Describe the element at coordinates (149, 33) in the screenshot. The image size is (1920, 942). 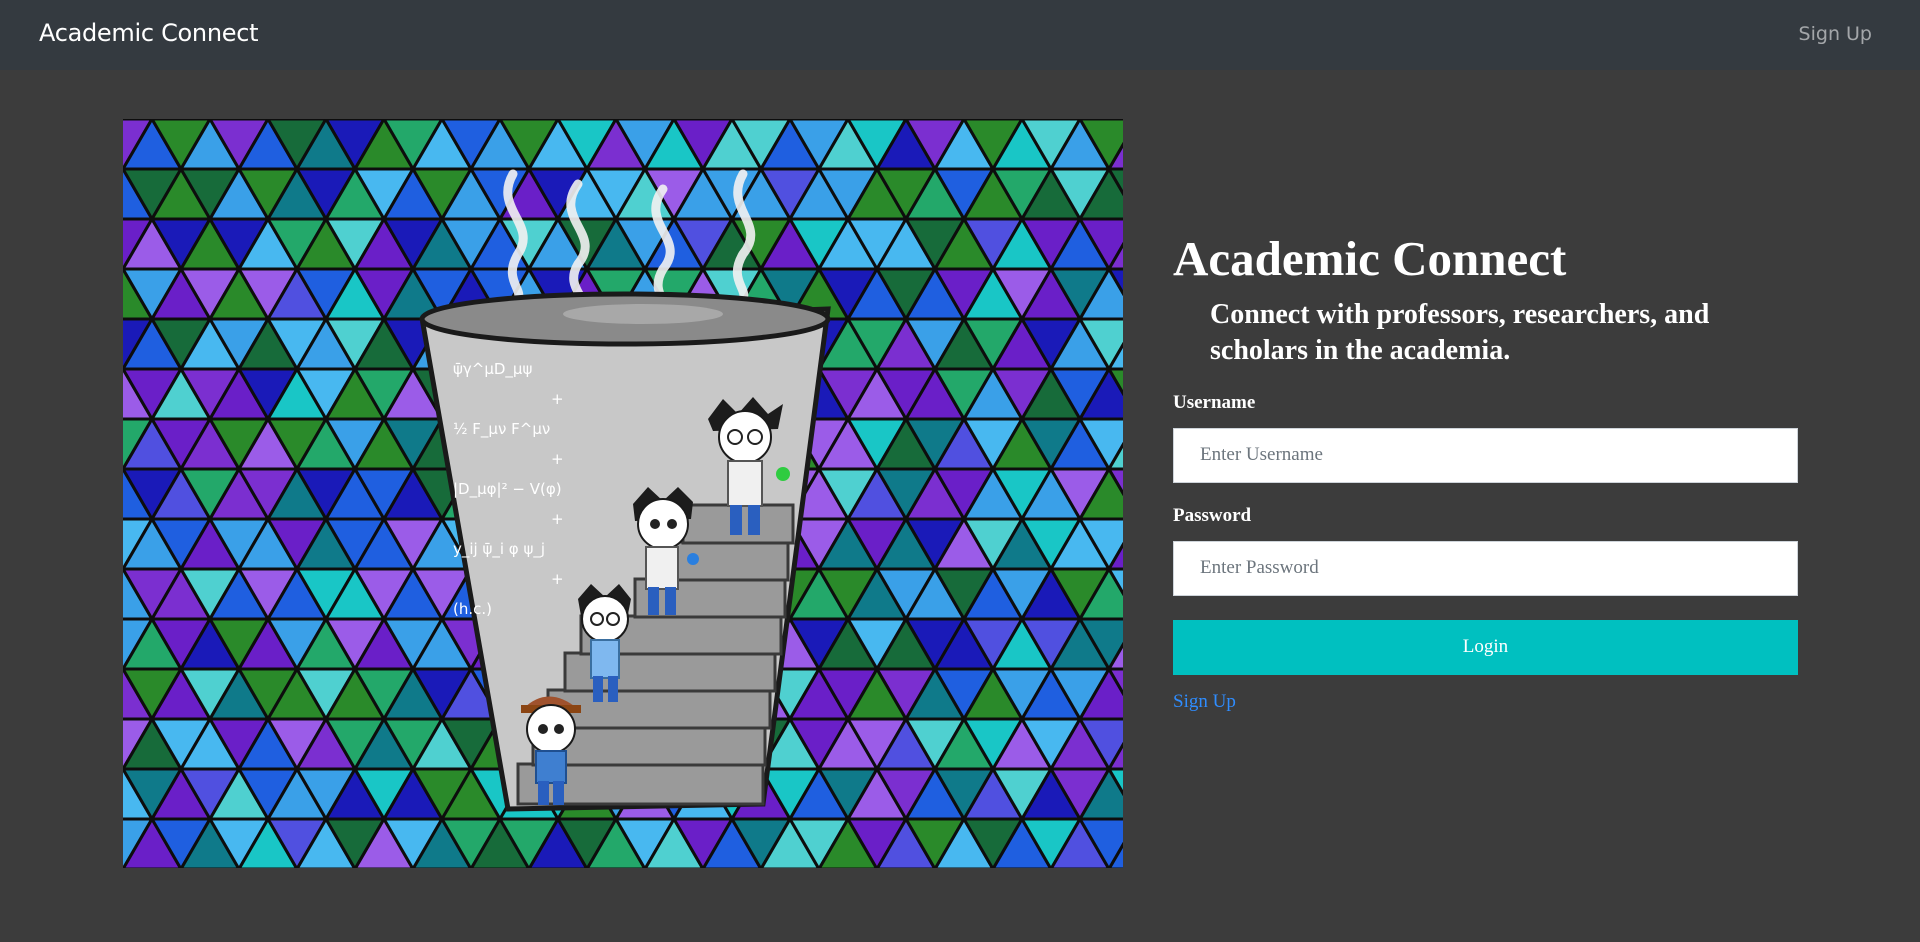
I see `navbar-brand: Academic Connect` at that location.